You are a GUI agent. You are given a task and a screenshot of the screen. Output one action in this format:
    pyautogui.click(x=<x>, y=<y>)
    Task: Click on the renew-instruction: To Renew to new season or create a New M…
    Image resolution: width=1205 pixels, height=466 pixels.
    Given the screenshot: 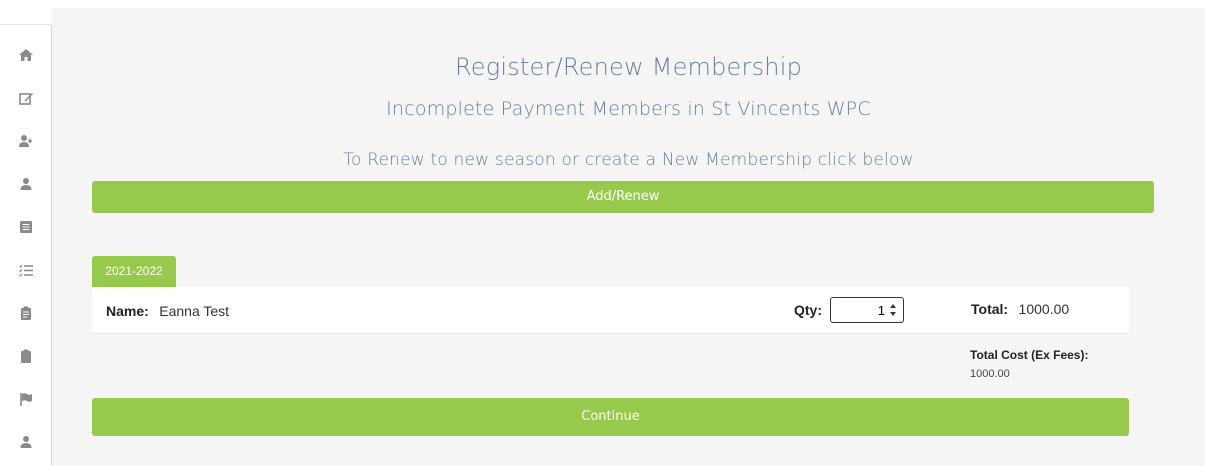 What is the action you would take?
    pyautogui.click(x=628, y=160)
    